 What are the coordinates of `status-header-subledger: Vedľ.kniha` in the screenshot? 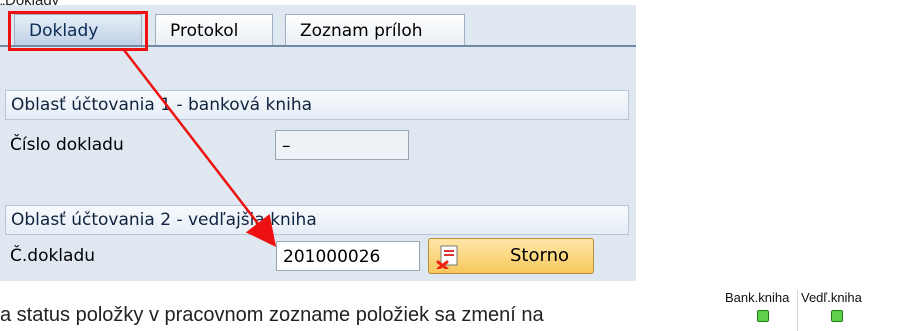 It's located at (831, 297).